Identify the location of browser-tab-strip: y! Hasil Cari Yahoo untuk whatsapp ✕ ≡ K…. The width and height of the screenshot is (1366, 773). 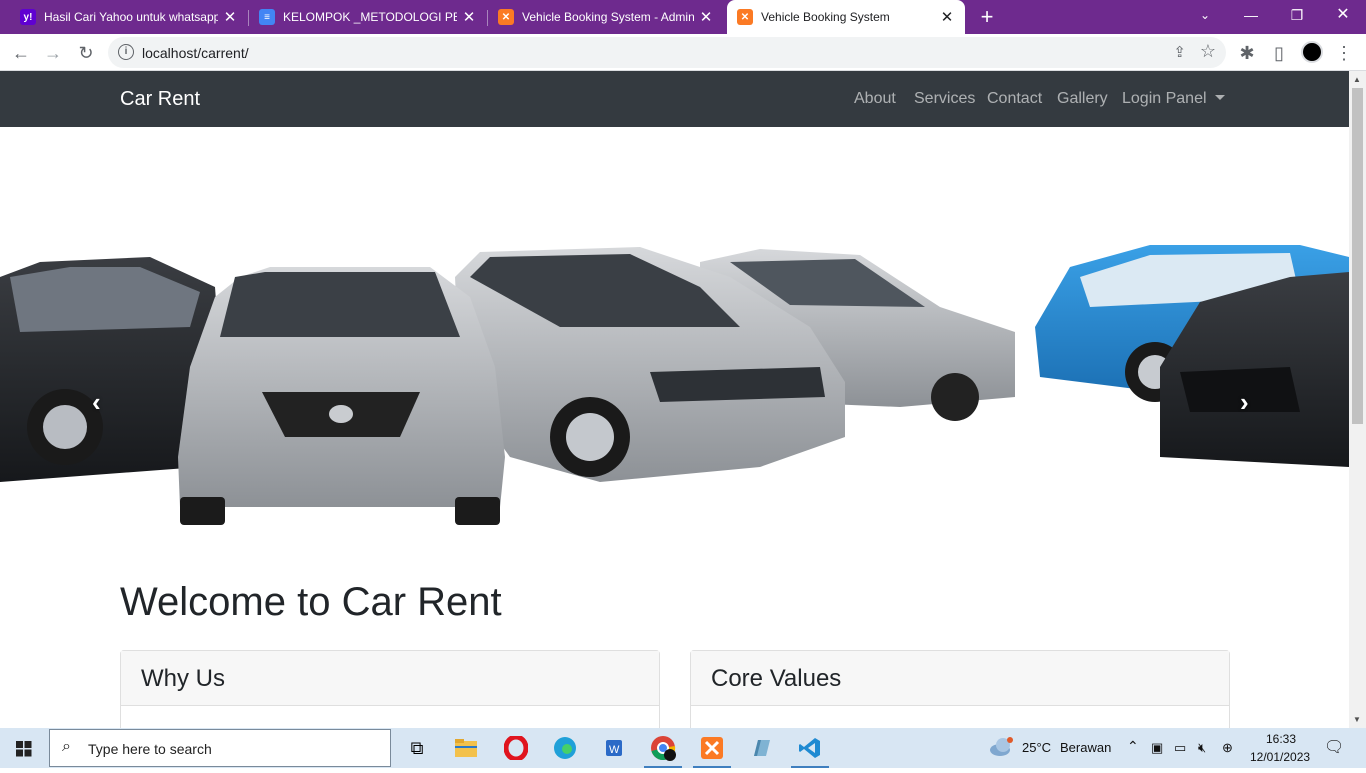
(683, 17).